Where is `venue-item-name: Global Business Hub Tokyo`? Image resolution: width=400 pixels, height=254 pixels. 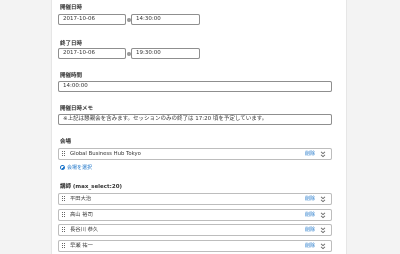
venue-item-name: Global Business Hub Tokyo is located at coordinates (105, 154).